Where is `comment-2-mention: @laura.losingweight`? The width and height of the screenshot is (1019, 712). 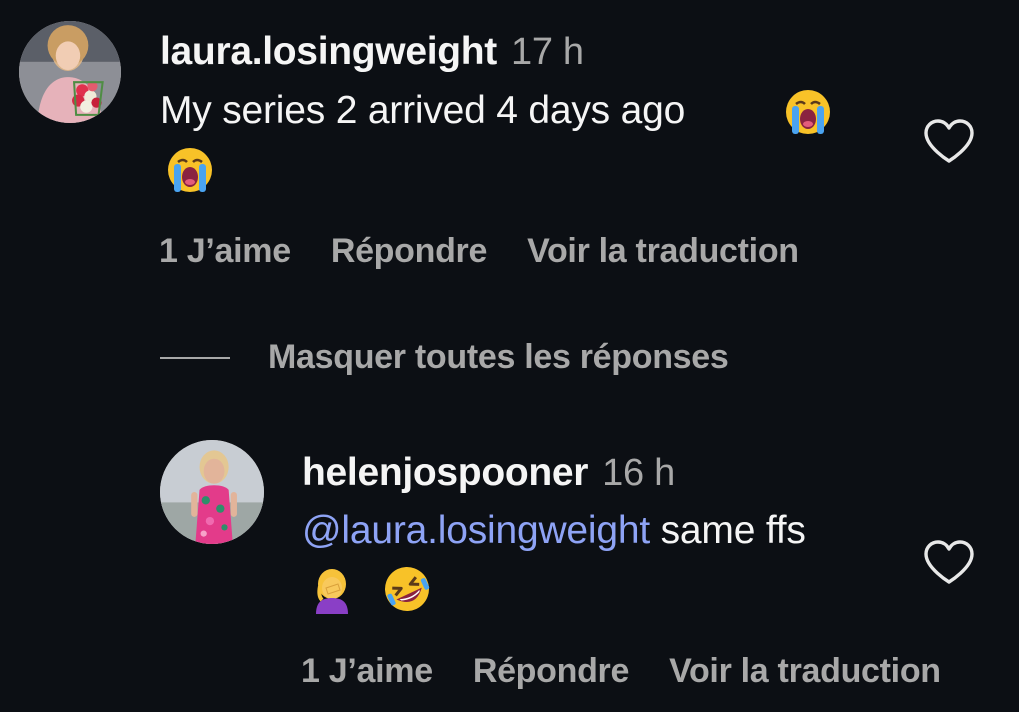
comment-2-mention: @laura.losingweight is located at coordinates (476, 530).